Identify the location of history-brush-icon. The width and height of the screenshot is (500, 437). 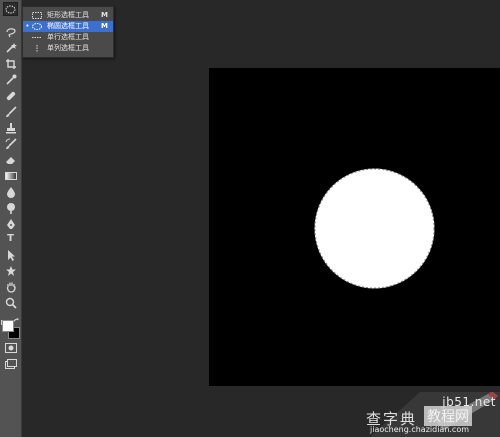
(11, 143).